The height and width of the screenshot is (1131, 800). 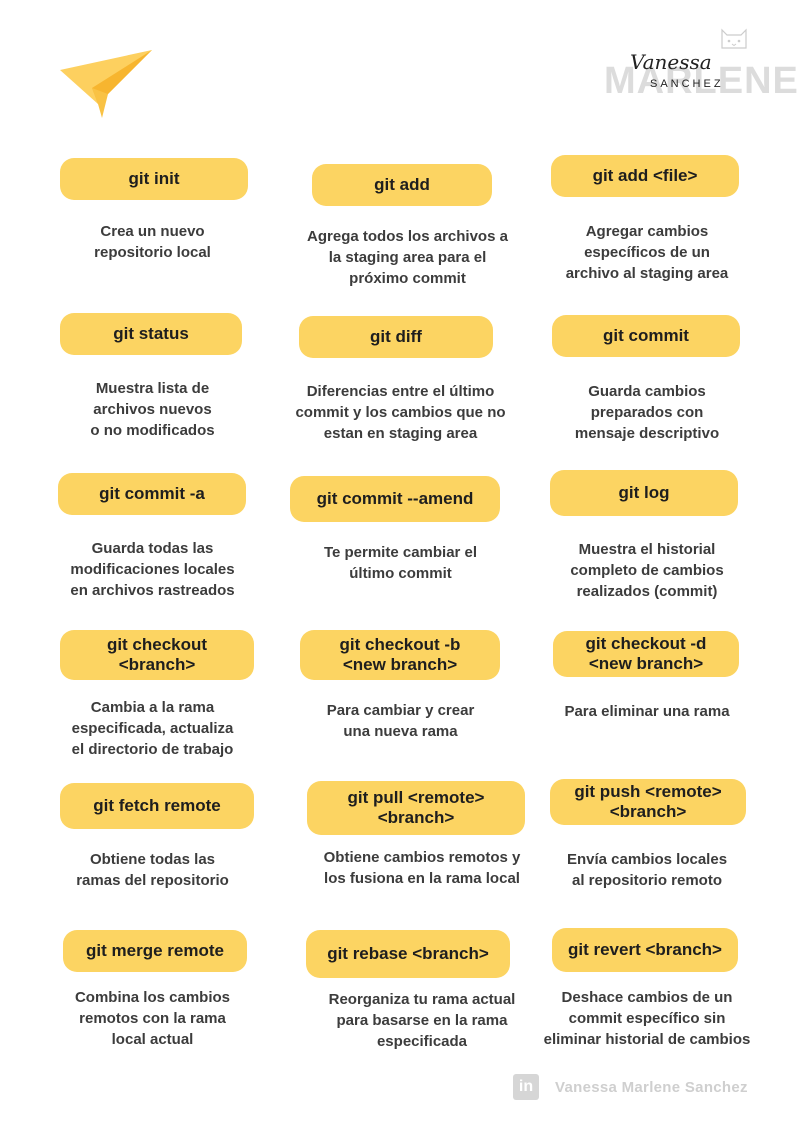 I want to click on paper-plane-icon, so click(x=106, y=84).